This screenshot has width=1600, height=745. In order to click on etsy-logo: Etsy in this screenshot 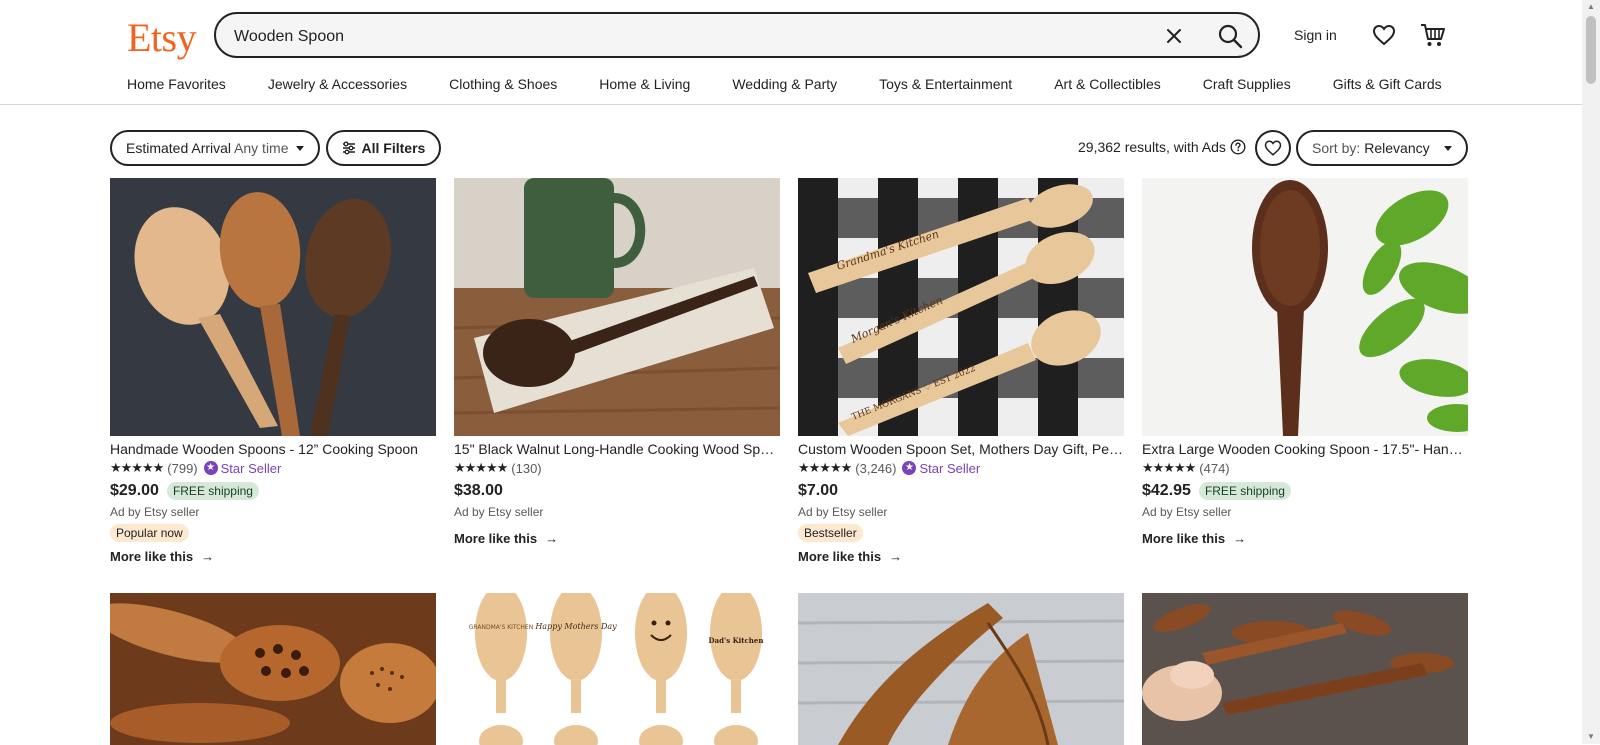, I will do `click(162, 37)`.